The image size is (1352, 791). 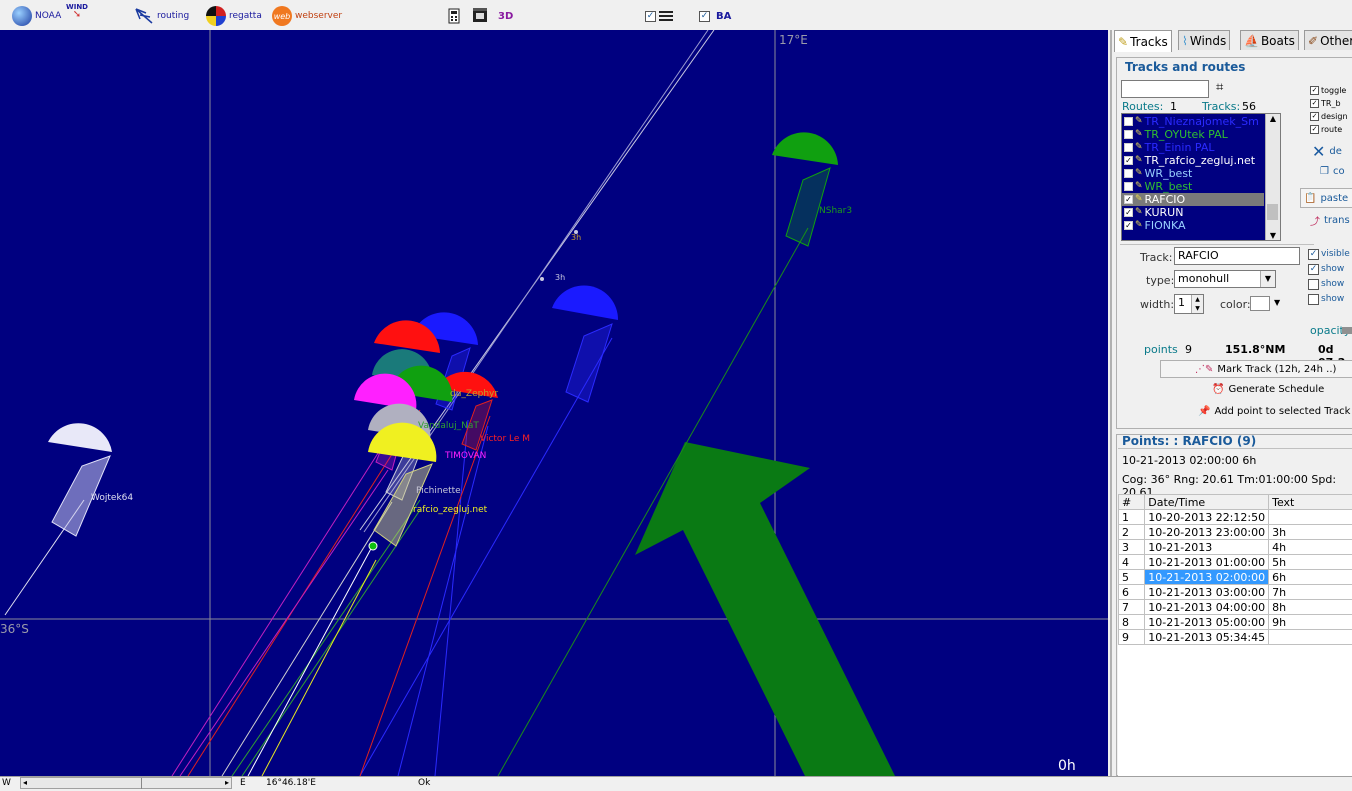 What do you see at coordinates (1330, 220) in the screenshot?
I see `transform-button: ⤴trans` at bounding box center [1330, 220].